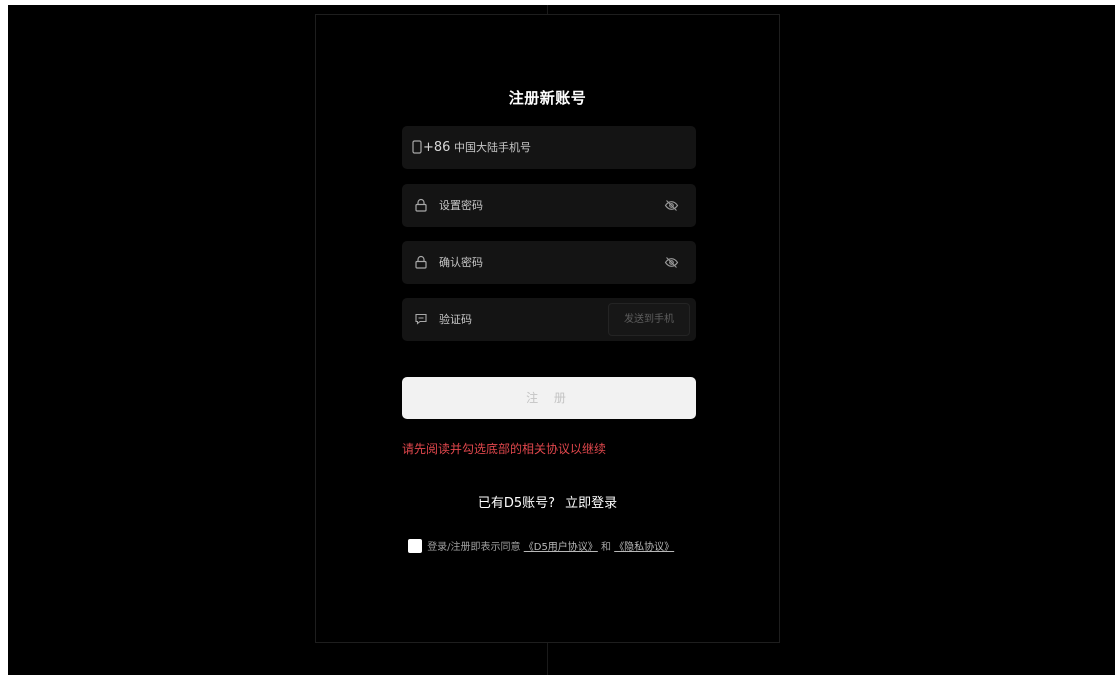  I want to click on message-icon, so click(421, 319).